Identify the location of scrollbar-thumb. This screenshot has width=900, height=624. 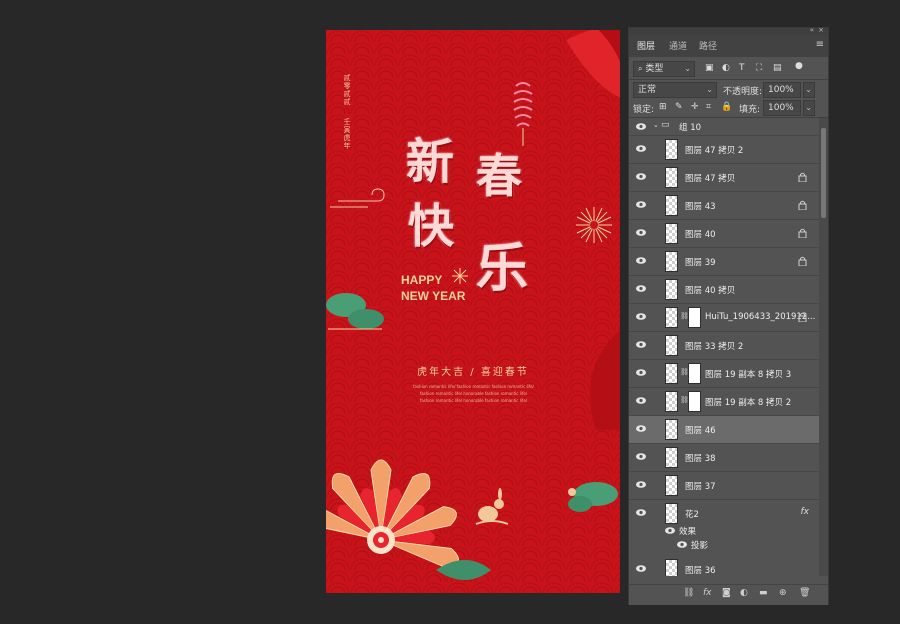
(823, 173).